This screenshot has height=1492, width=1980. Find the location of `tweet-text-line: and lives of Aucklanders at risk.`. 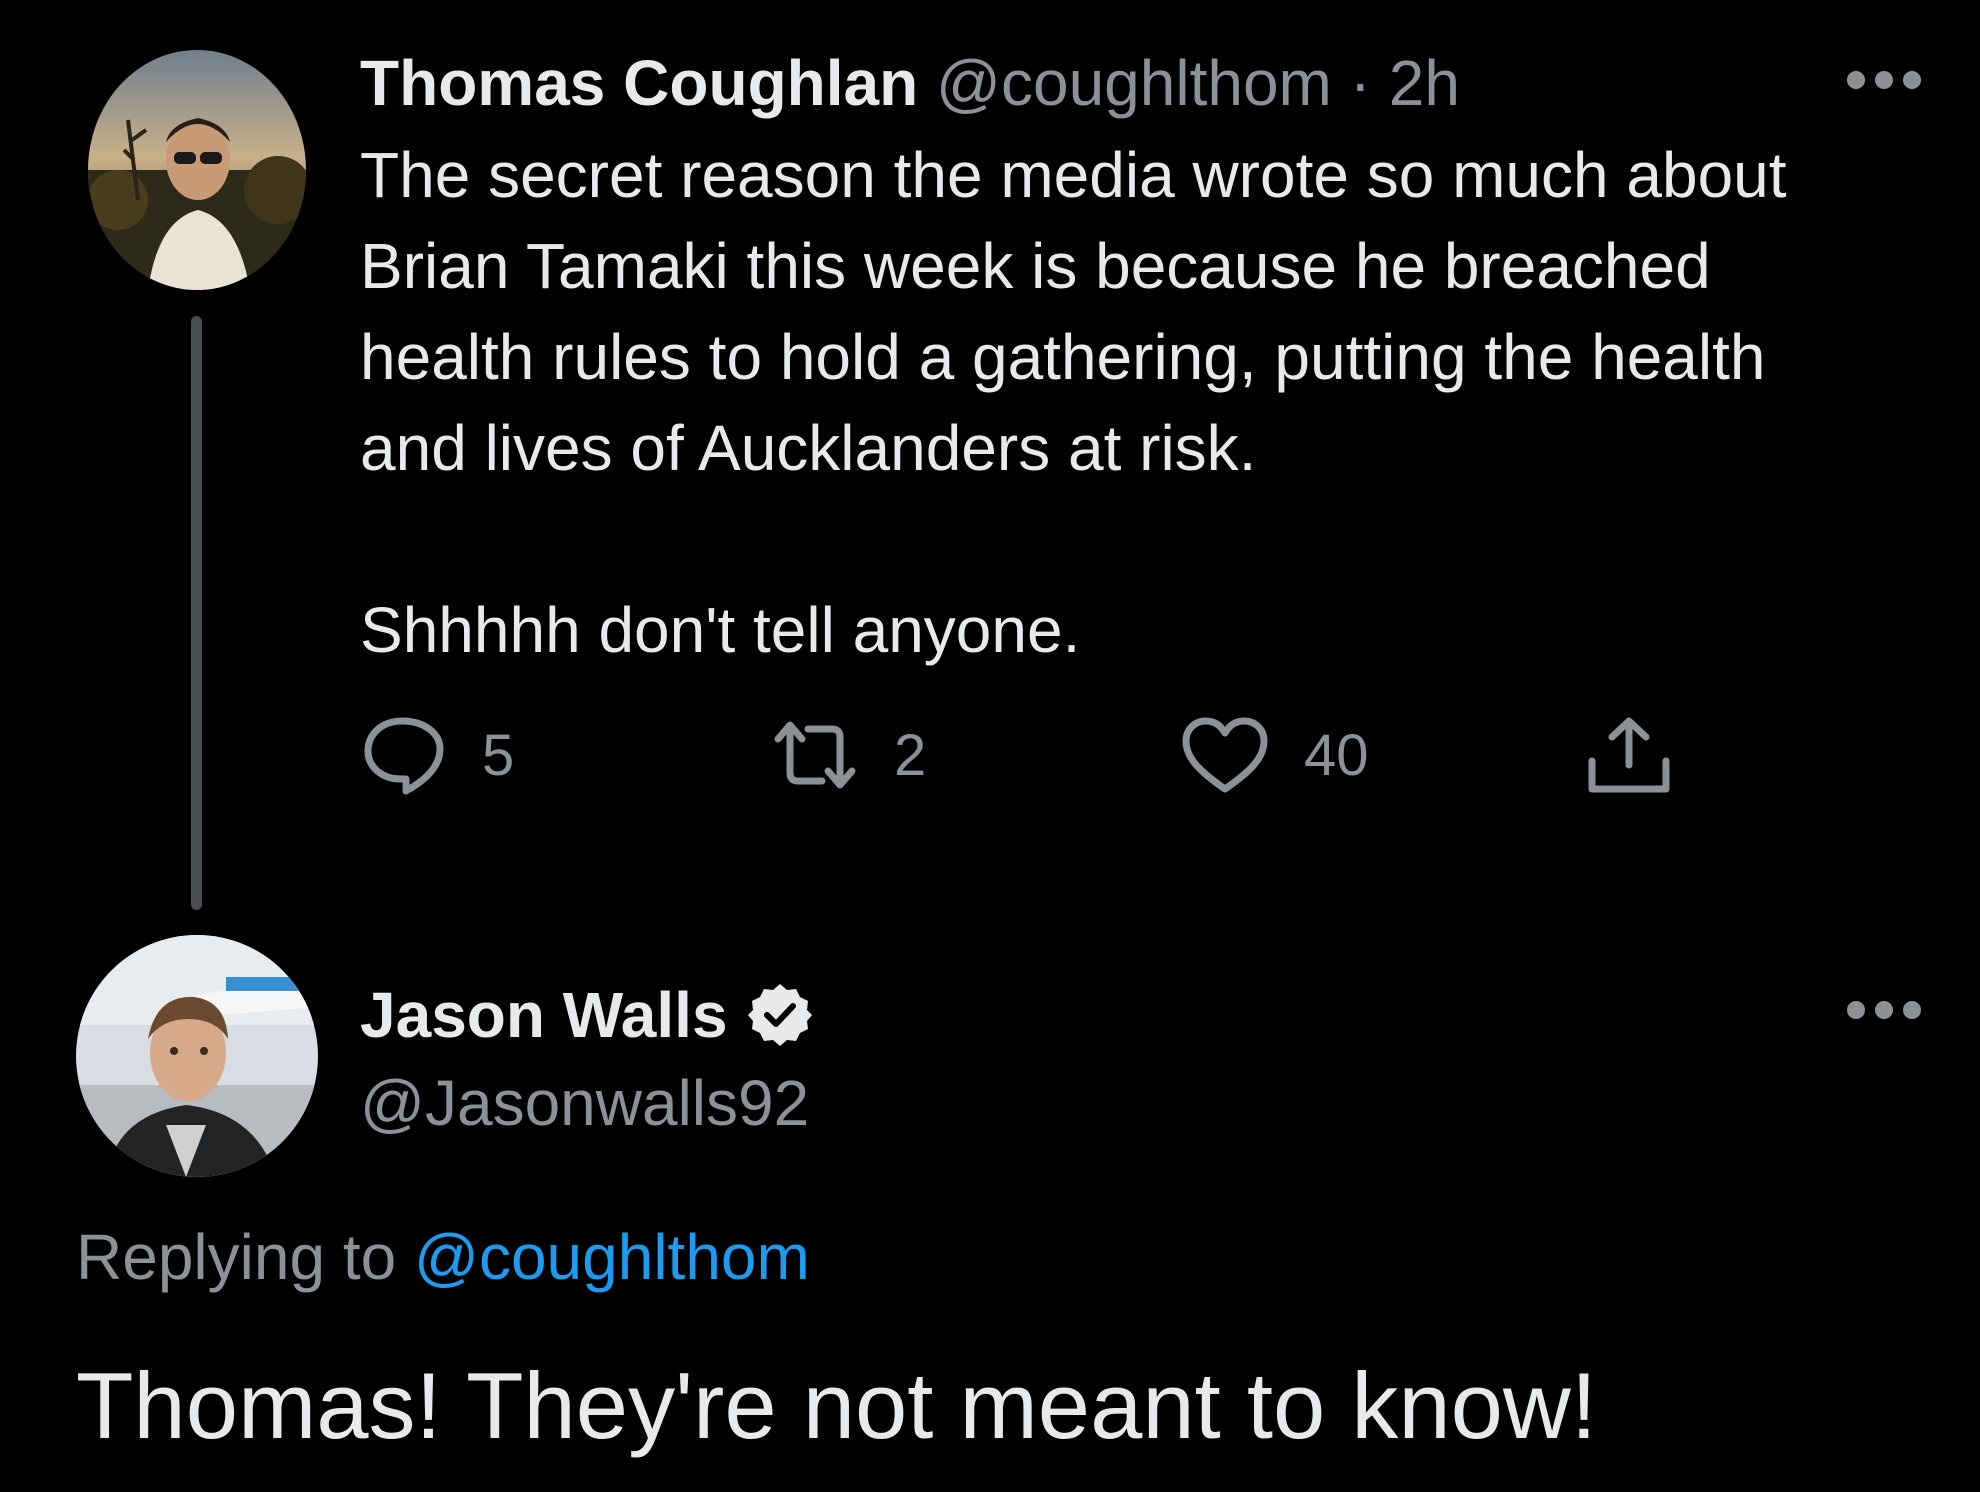

tweet-text-line: and lives of Aucklanders at risk. is located at coordinates (808, 448).